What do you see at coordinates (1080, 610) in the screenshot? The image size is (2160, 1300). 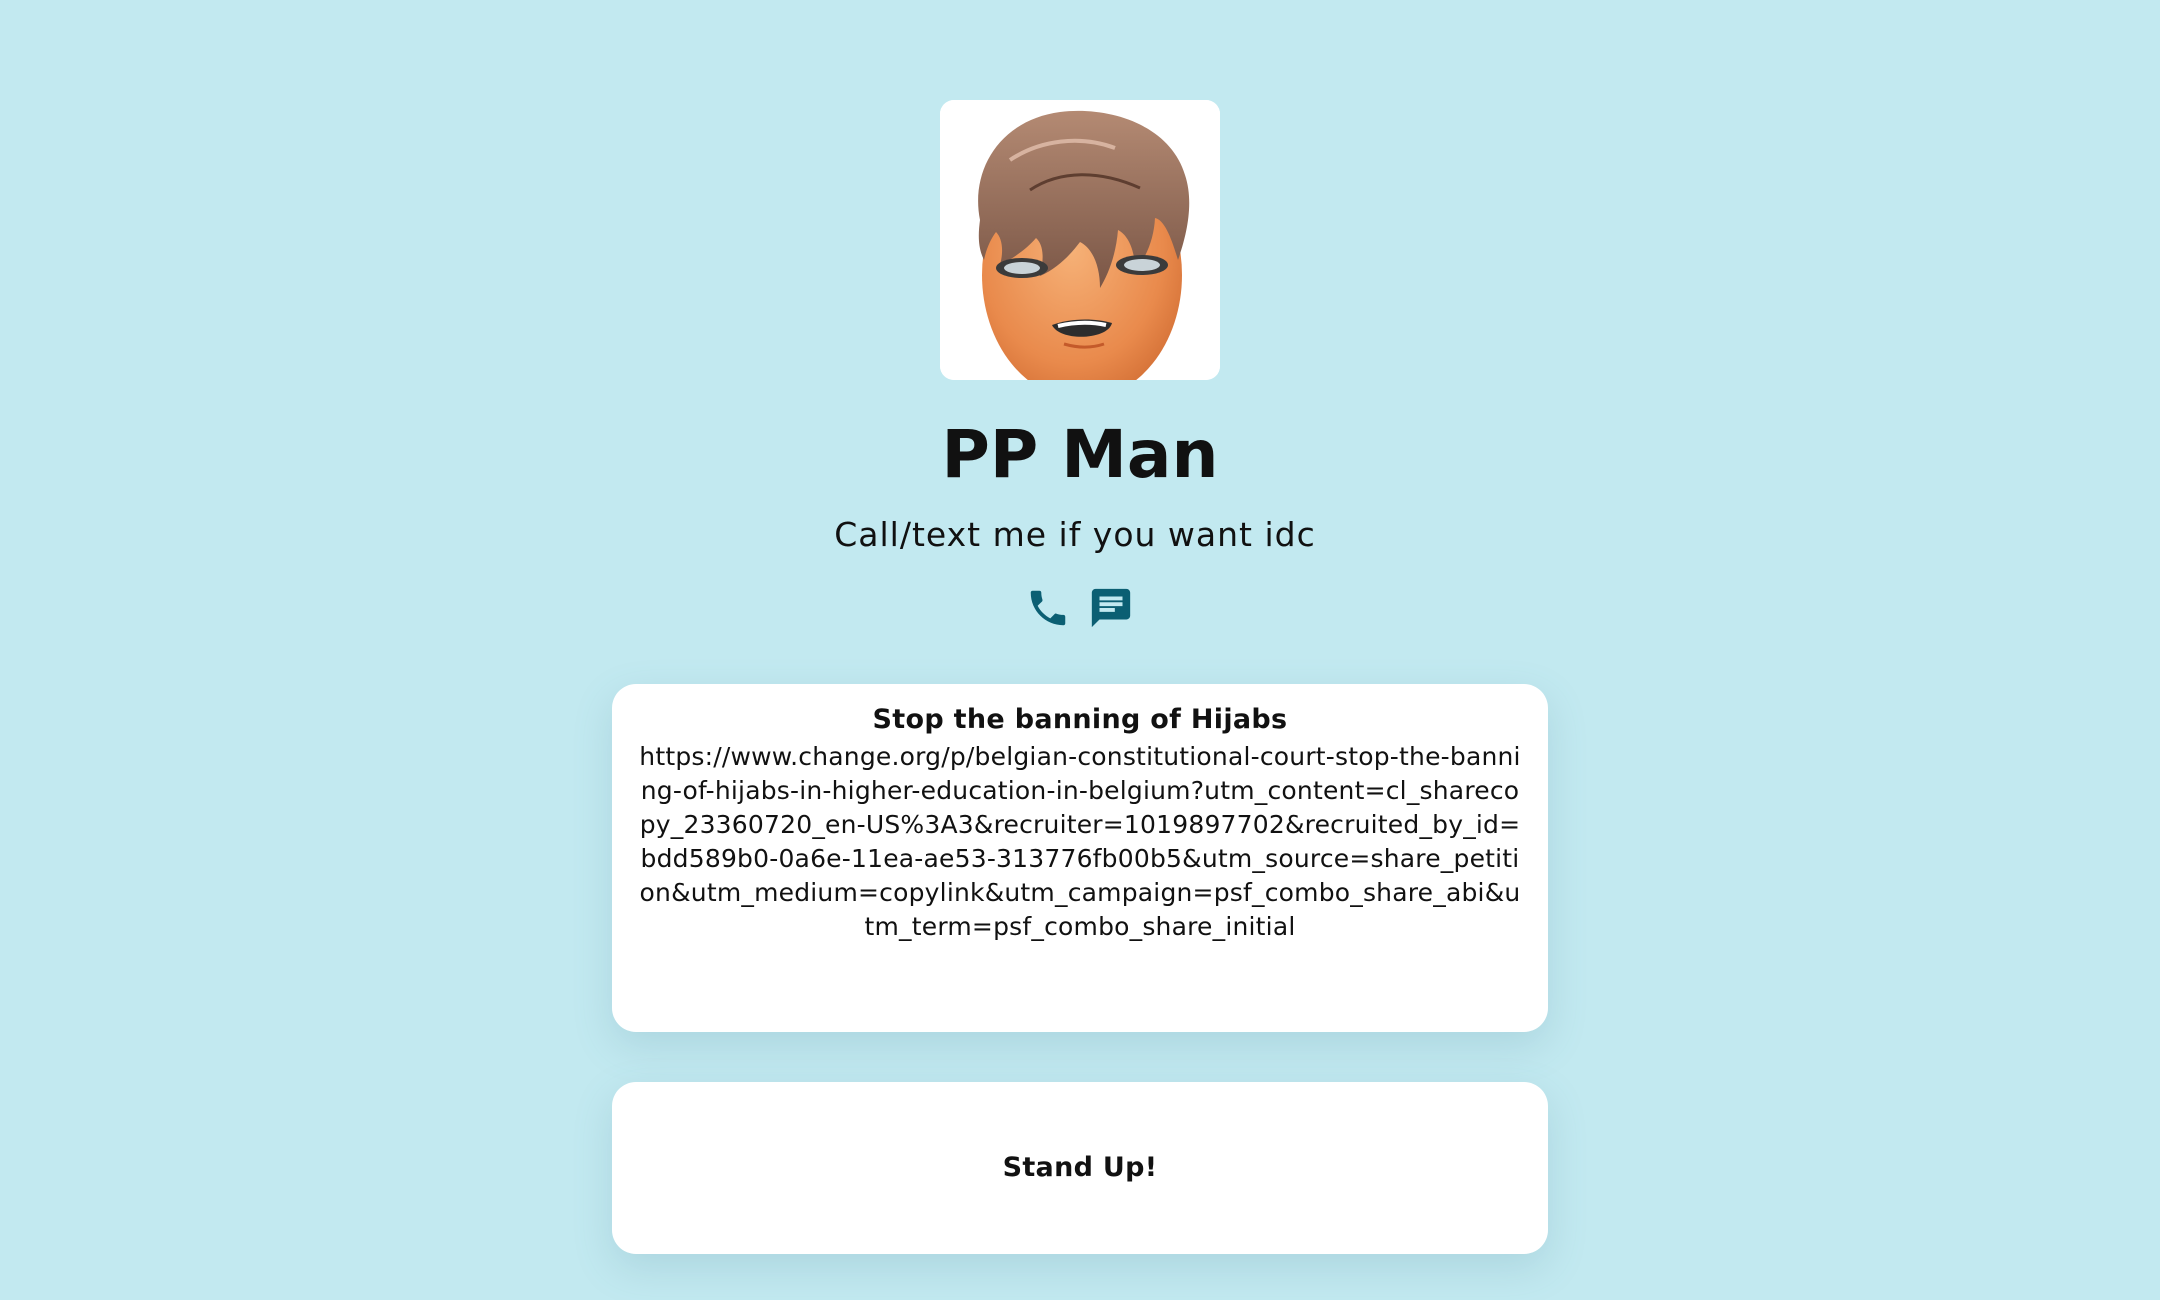 I see `contact-icons` at bounding box center [1080, 610].